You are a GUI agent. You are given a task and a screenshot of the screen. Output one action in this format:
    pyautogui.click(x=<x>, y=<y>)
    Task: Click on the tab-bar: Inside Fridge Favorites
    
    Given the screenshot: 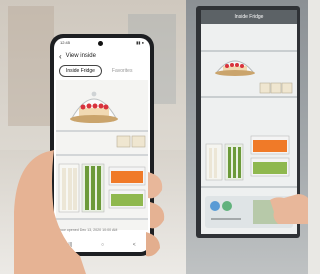 What is the action you would take?
    pyautogui.click(x=102, y=71)
    